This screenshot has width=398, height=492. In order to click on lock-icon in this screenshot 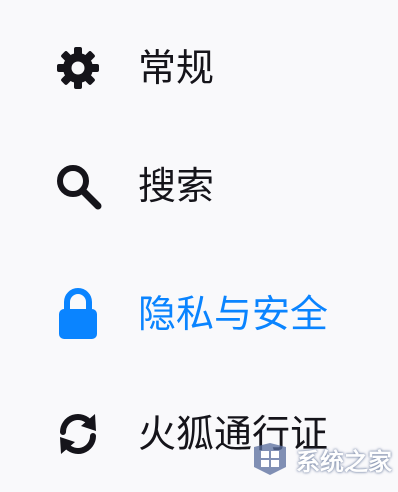, I will do `click(78, 314)`.